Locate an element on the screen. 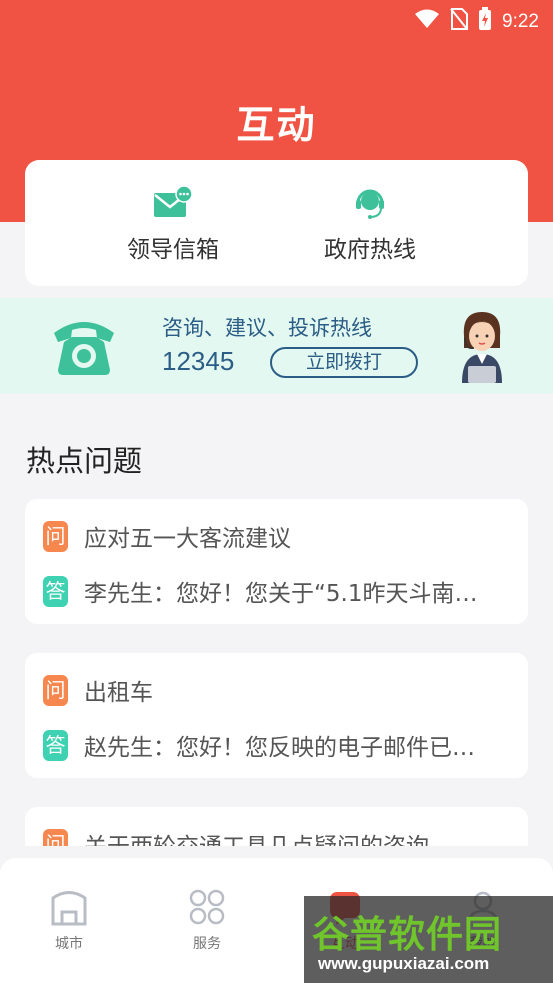 This screenshot has width=553, height=983. list-item: 问 关于两轮交通工具几点疑问的咨询 is located at coordinates (276, 826).